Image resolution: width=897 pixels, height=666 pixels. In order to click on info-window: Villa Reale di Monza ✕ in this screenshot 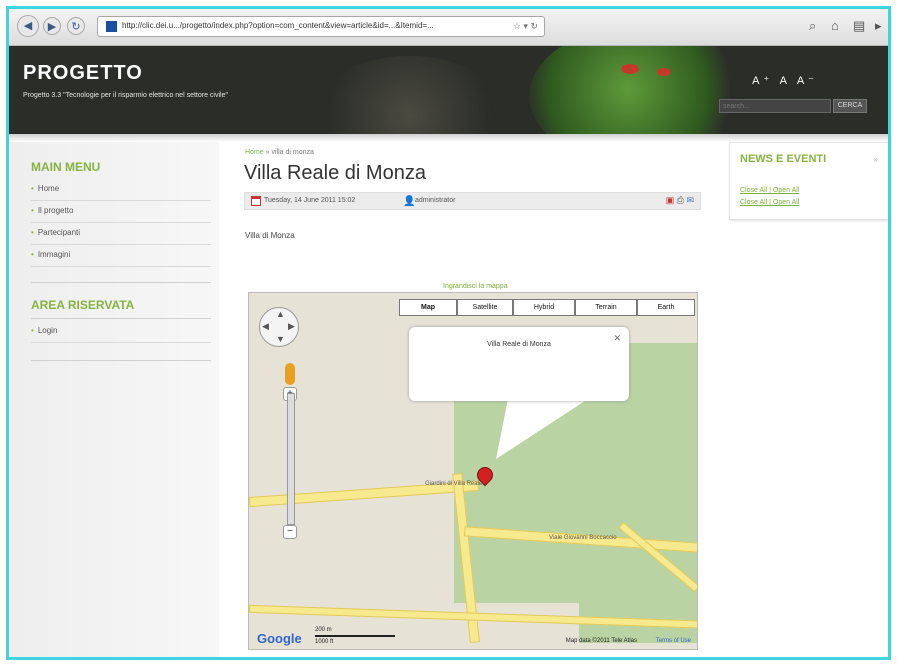, I will do `click(519, 364)`.